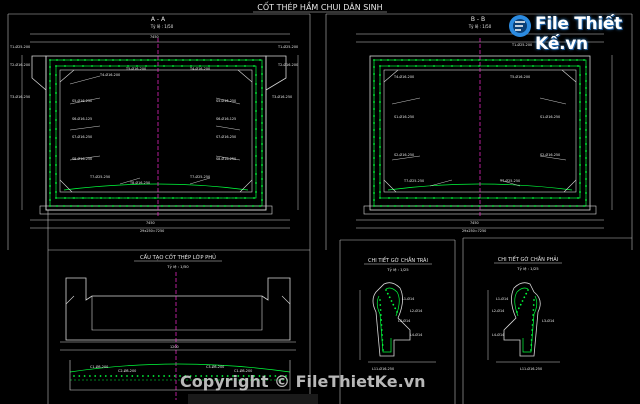 The image size is (640, 404). What do you see at coordinates (319, 6) in the screenshot?
I see `drawing-title: CỐT THÉP HẦM CHUI DÂN SINH` at bounding box center [319, 6].